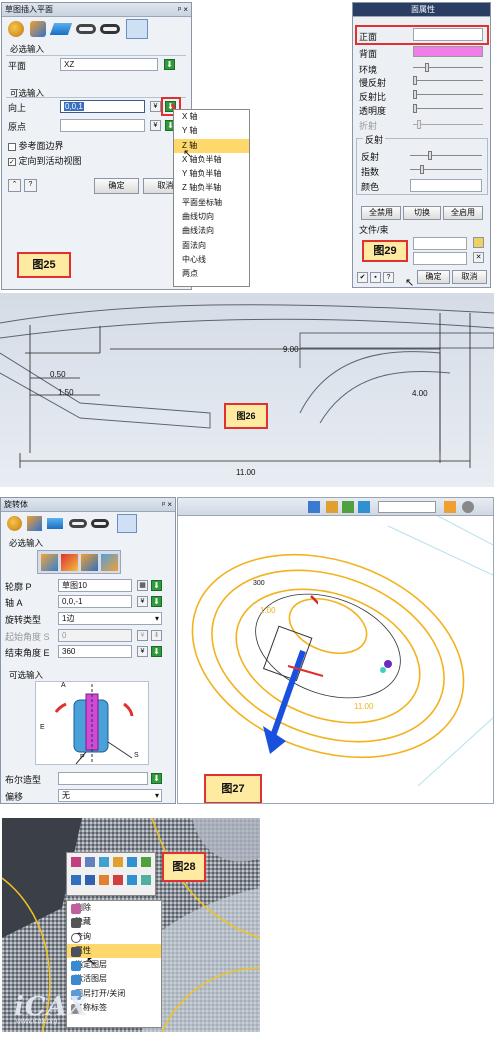 This screenshot has width=497, height=1037. What do you see at coordinates (114, 937) in the screenshot?
I see `context-item-query: 查询` at bounding box center [114, 937].